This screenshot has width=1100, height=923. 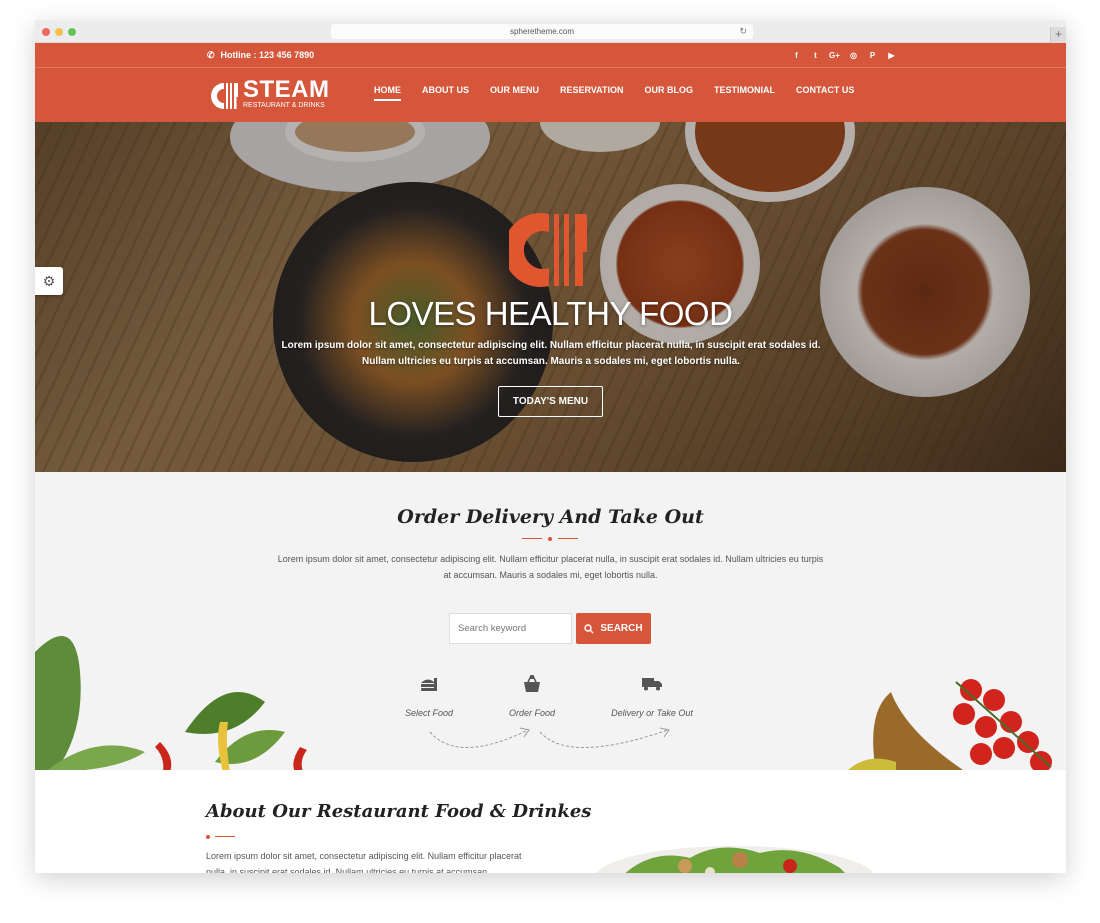 What do you see at coordinates (550, 401) in the screenshot?
I see `todays-menu-button: TODAY'S MENU` at bounding box center [550, 401].